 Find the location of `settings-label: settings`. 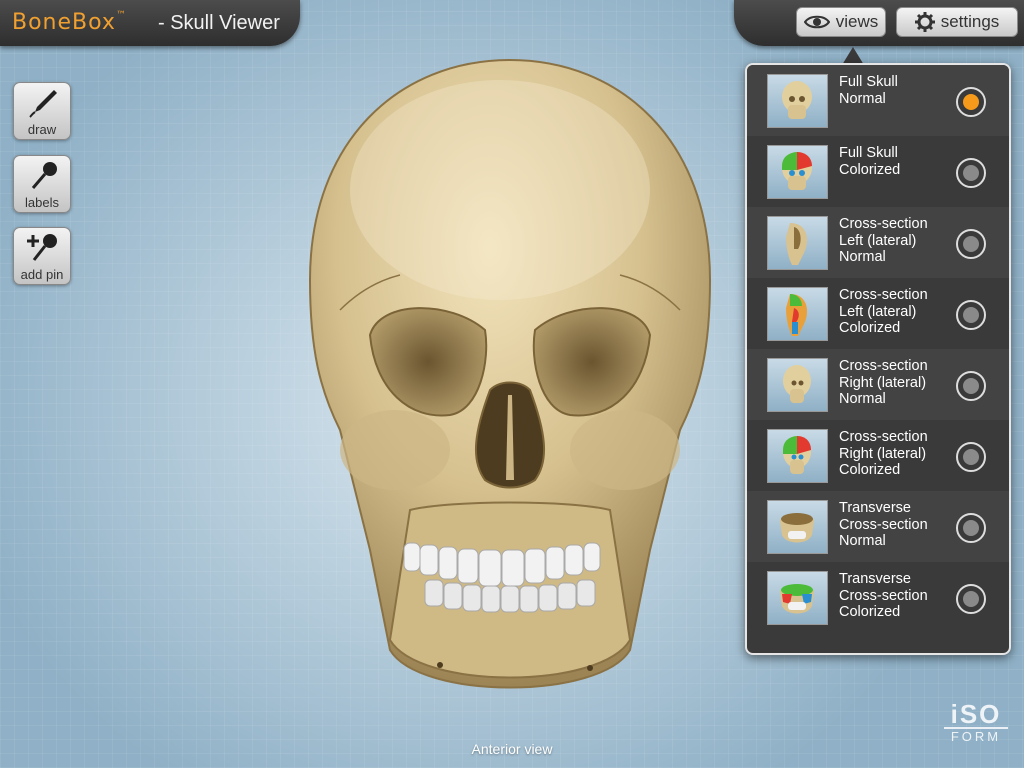

settings-label: settings is located at coordinates (970, 21).